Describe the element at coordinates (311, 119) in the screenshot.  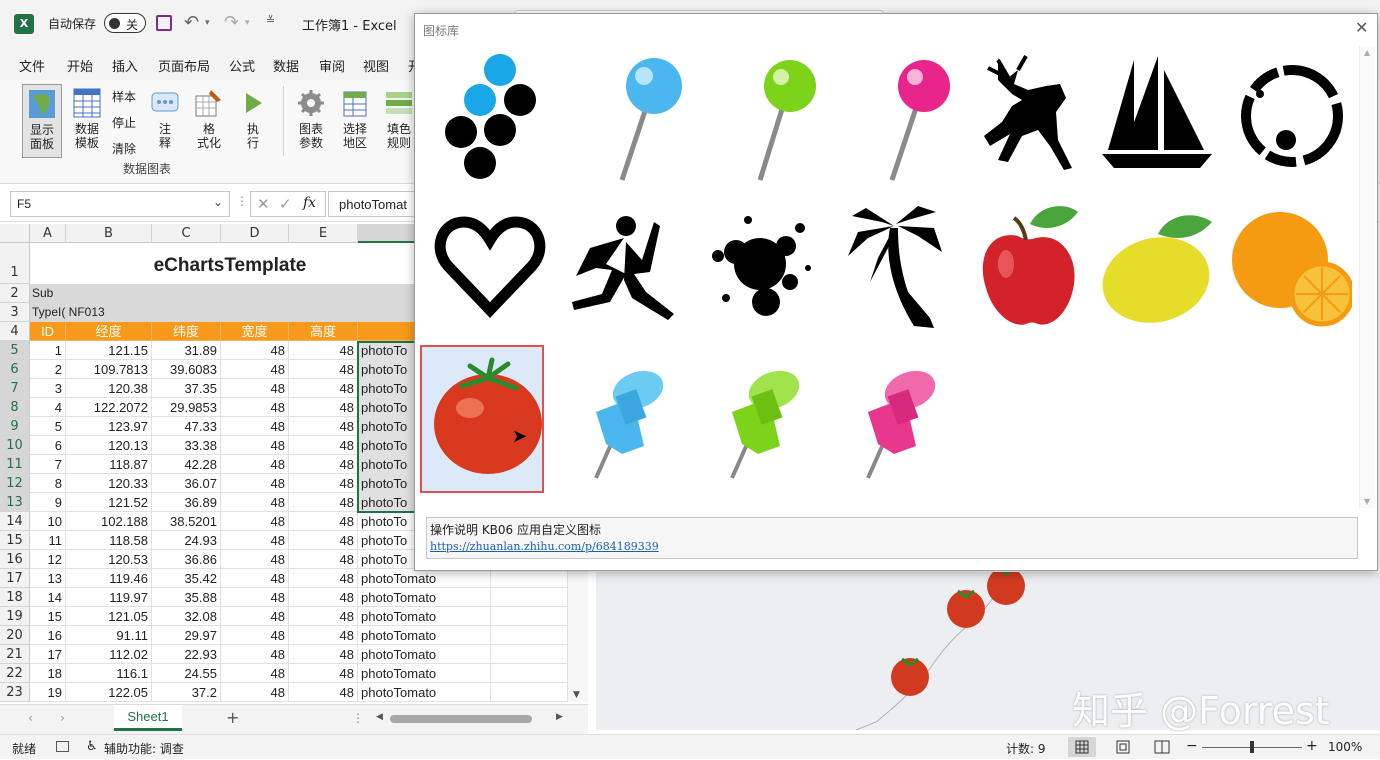
I see `chart-params-button: 图表 参数` at that location.